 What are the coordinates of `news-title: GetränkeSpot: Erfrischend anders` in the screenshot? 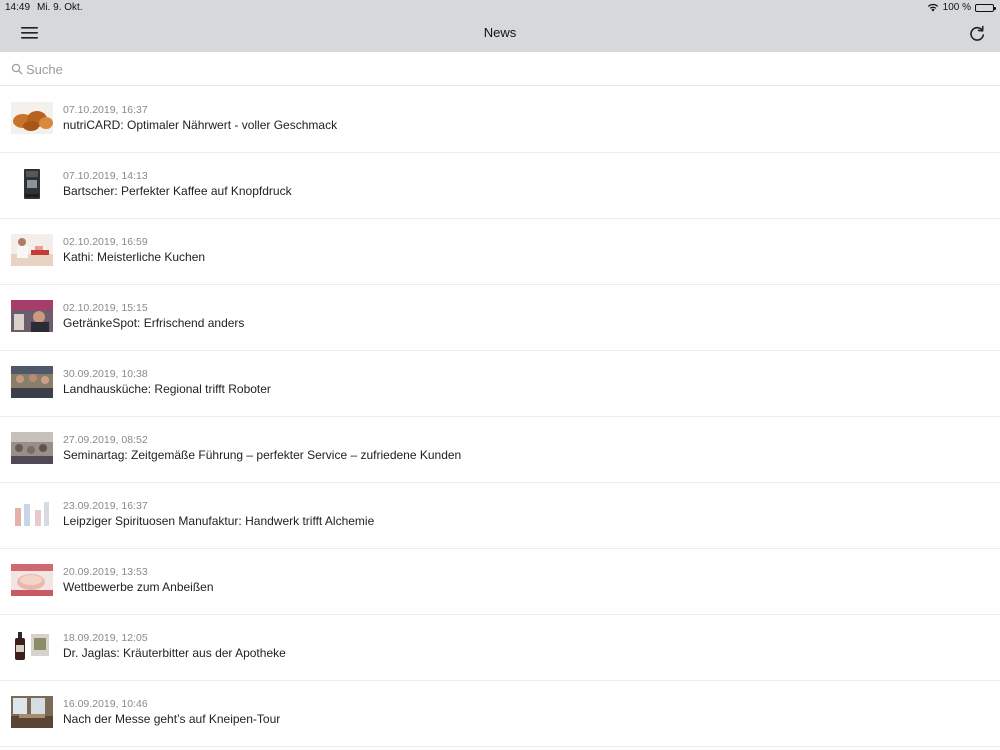 It's located at (154, 323).